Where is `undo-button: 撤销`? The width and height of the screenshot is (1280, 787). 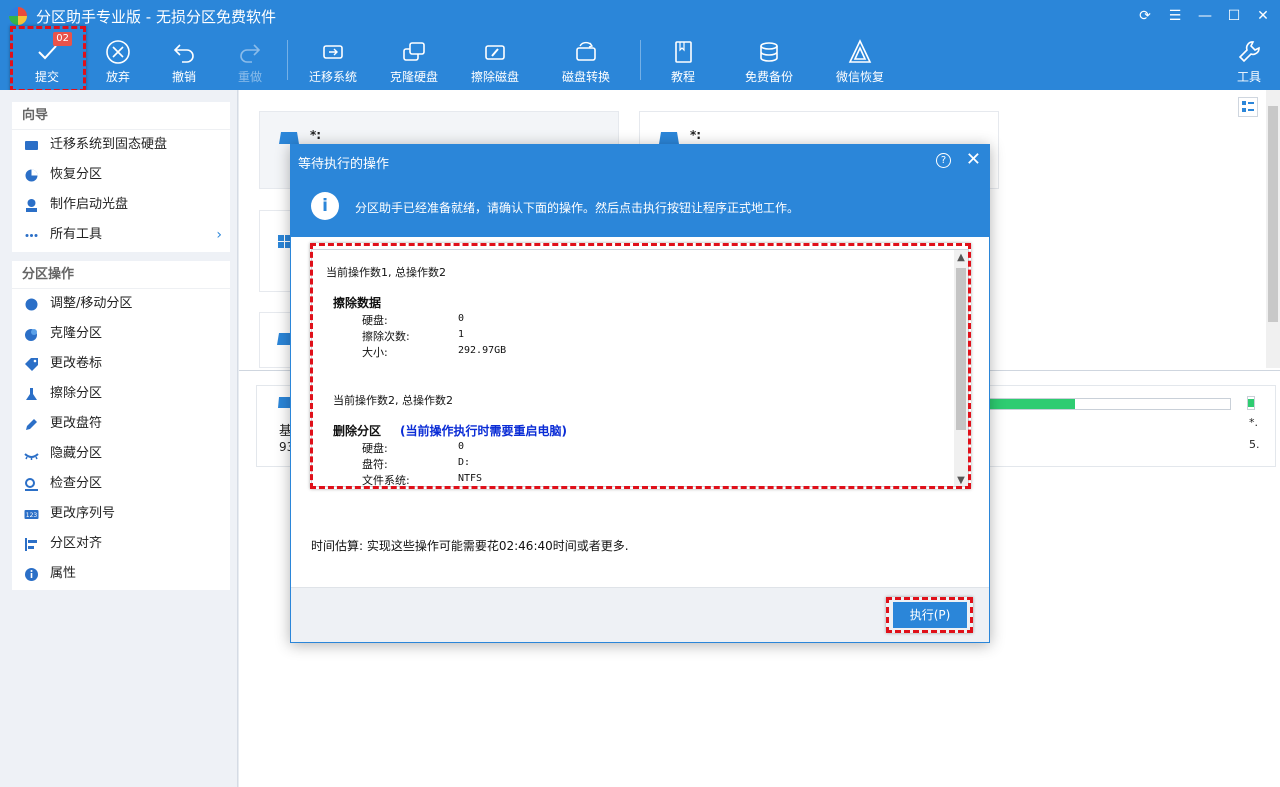 undo-button: 撤销 is located at coordinates (184, 61).